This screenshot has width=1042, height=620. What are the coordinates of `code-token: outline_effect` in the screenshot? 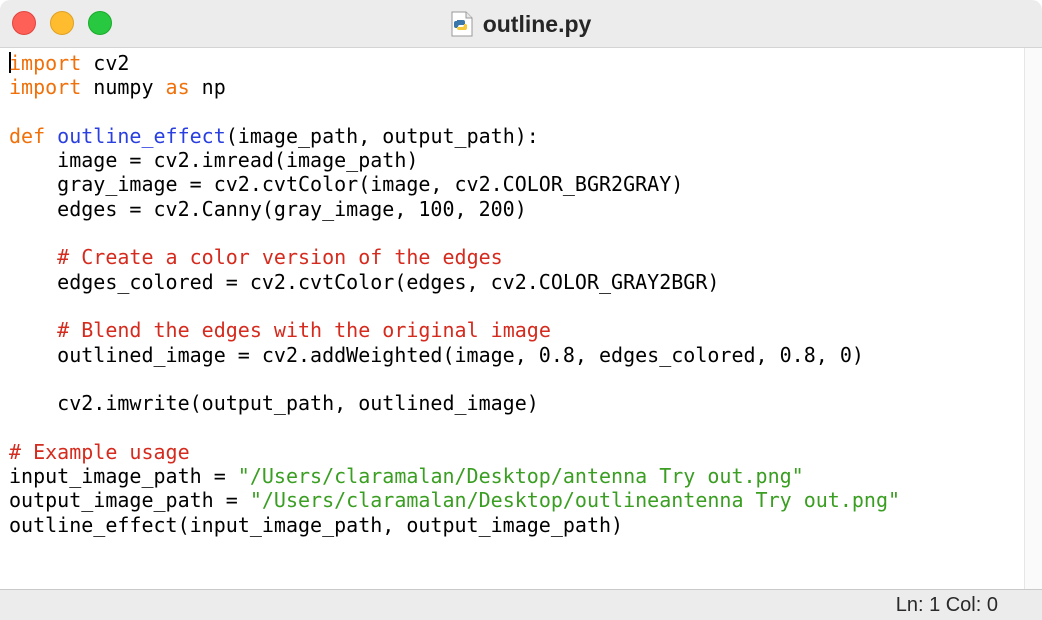 It's located at (141, 135).